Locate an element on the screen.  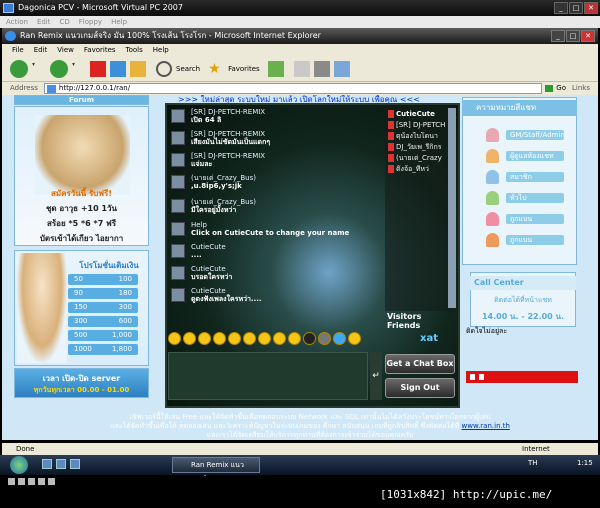
send-arrow-icon: ↵ is located at coordinates (376, 376).